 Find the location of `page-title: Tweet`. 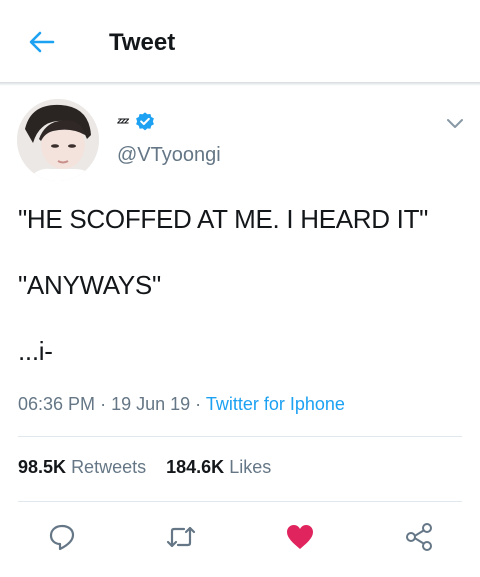

page-title: Tweet is located at coordinates (142, 42).